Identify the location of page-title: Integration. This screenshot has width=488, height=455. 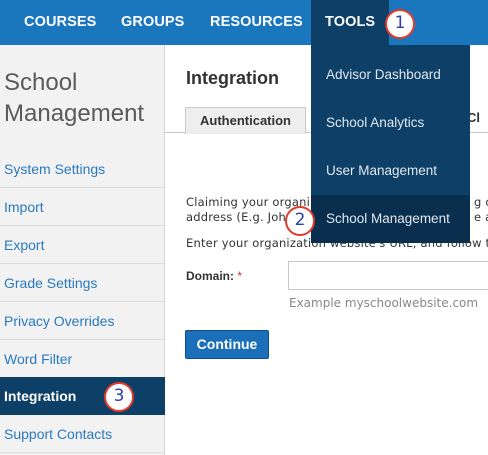
(232, 78).